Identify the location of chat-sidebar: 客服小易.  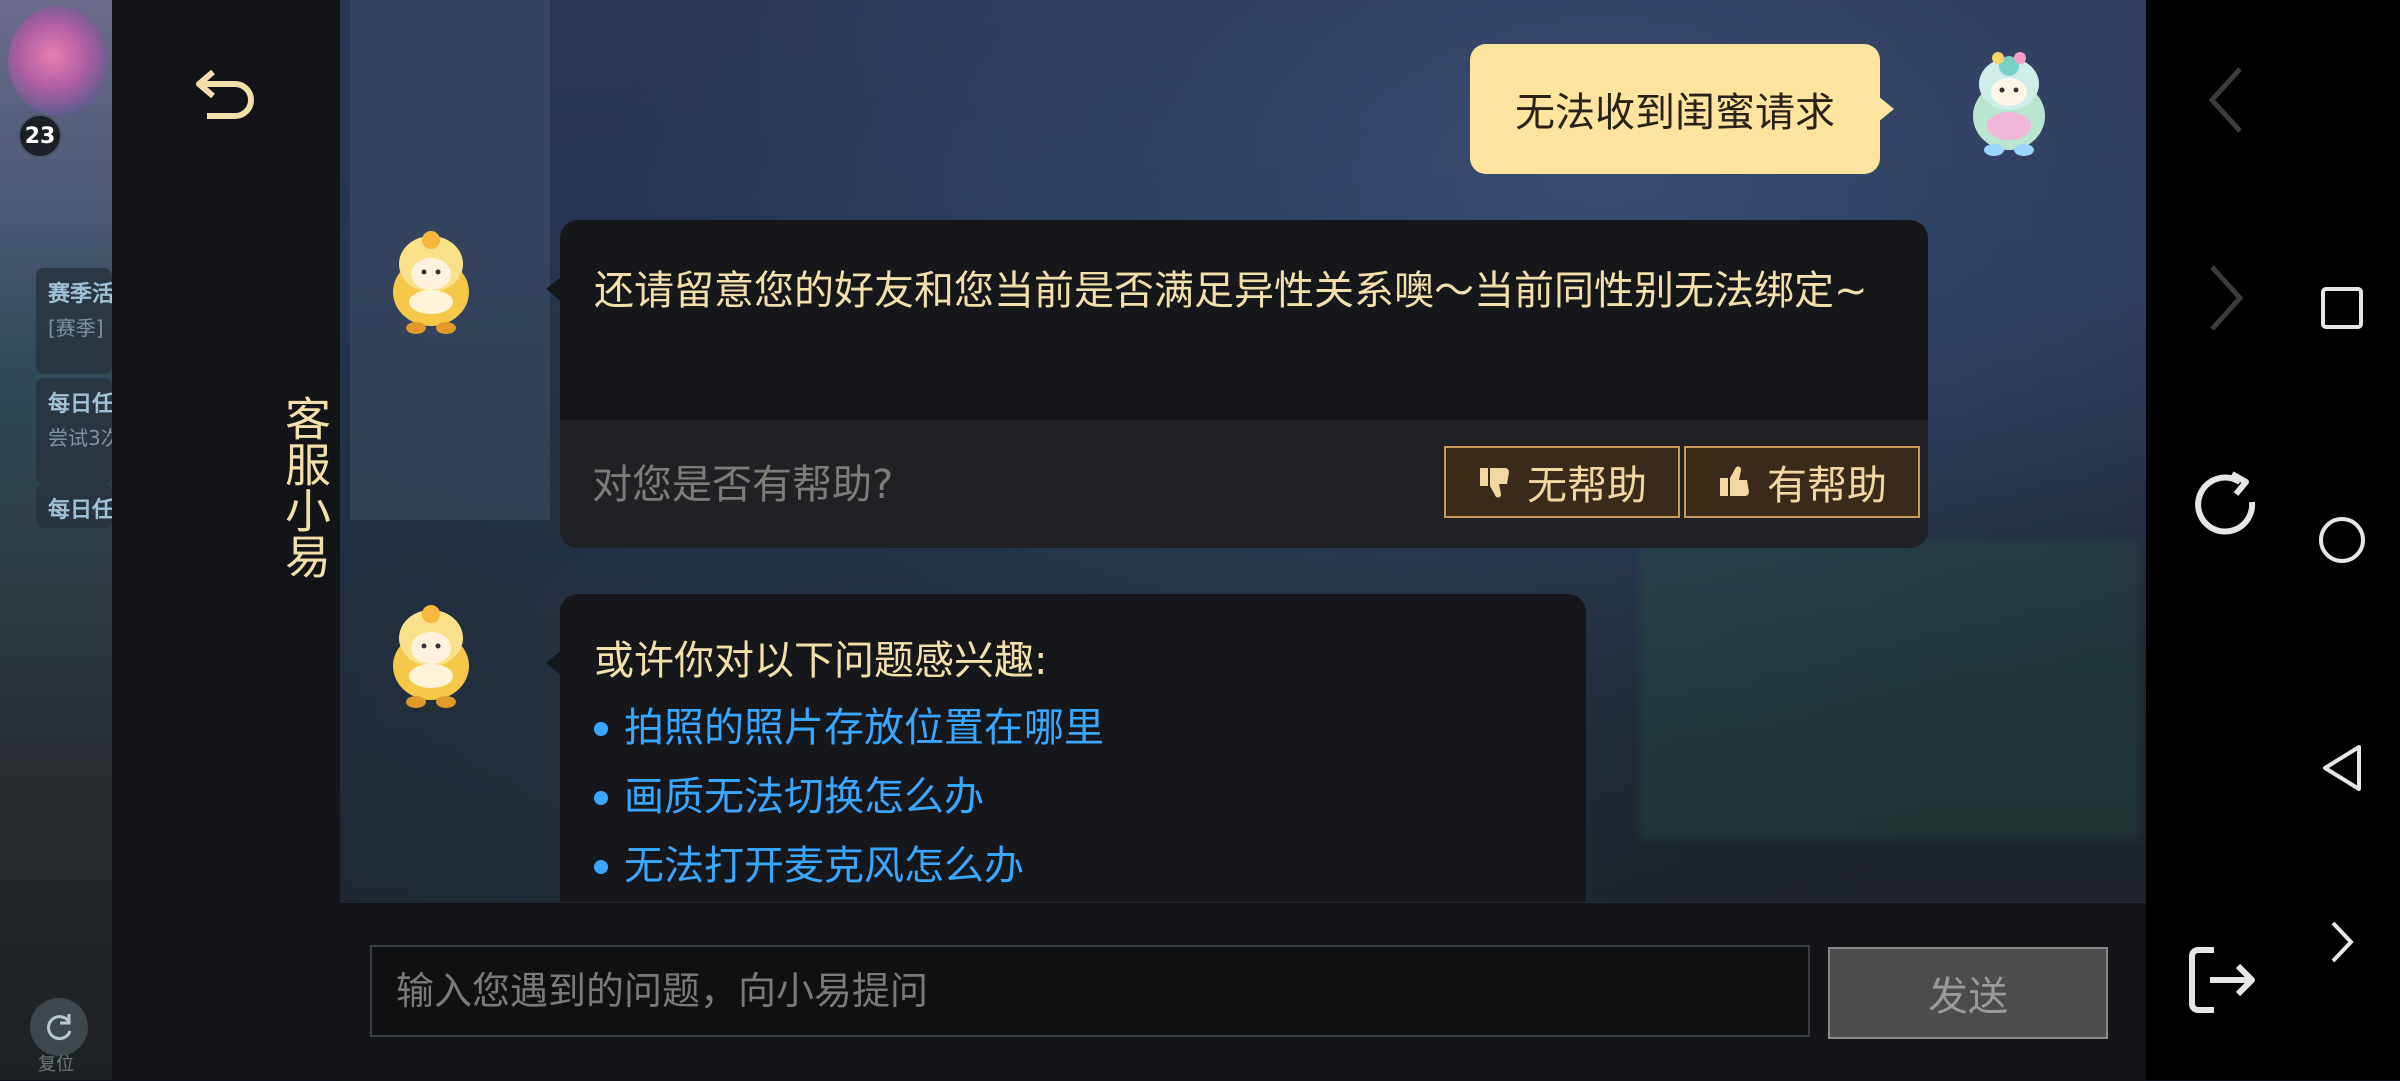
(226, 540).